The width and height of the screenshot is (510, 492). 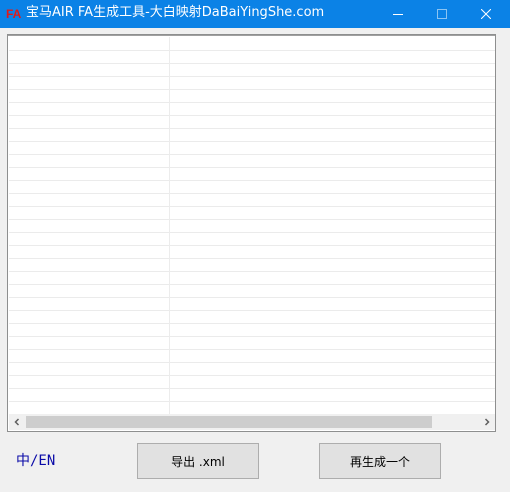 I want to click on horizontal-scrollbar, so click(x=252, y=422).